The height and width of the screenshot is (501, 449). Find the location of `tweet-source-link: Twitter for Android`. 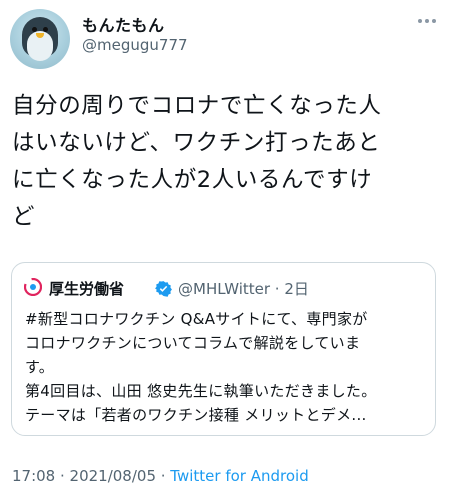

tweet-source-link: Twitter for Android is located at coordinates (239, 476).